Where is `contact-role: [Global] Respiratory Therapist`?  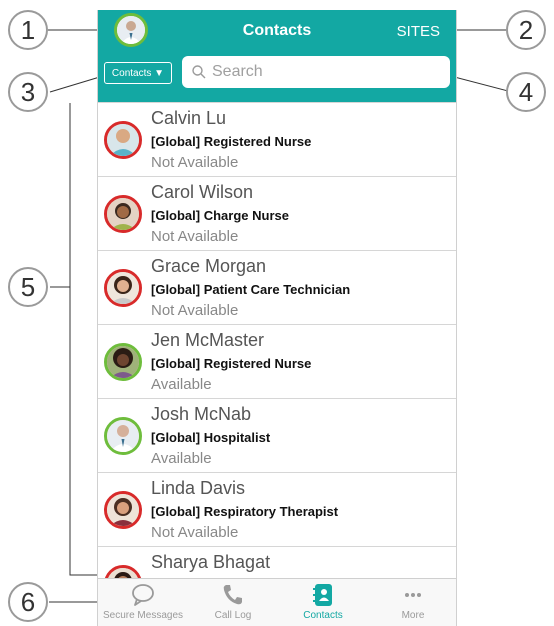
contact-role: [Global] Respiratory Therapist is located at coordinates (245, 511).